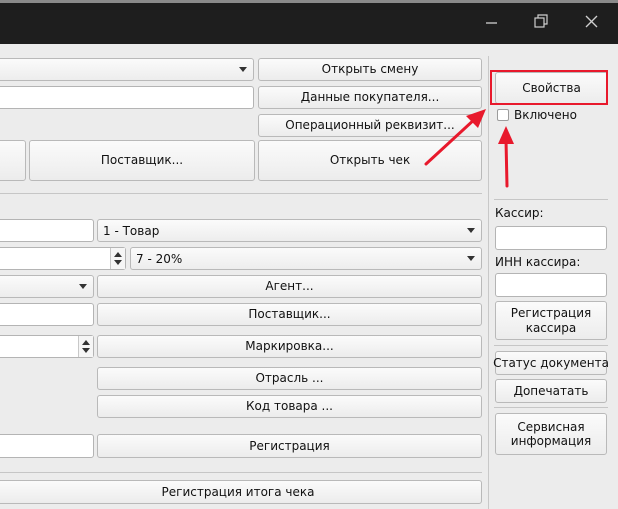  What do you see at coordinates (506, 135) in the screenshot?
I see `arrowhead-enabled` at bounding box center [506, 135].